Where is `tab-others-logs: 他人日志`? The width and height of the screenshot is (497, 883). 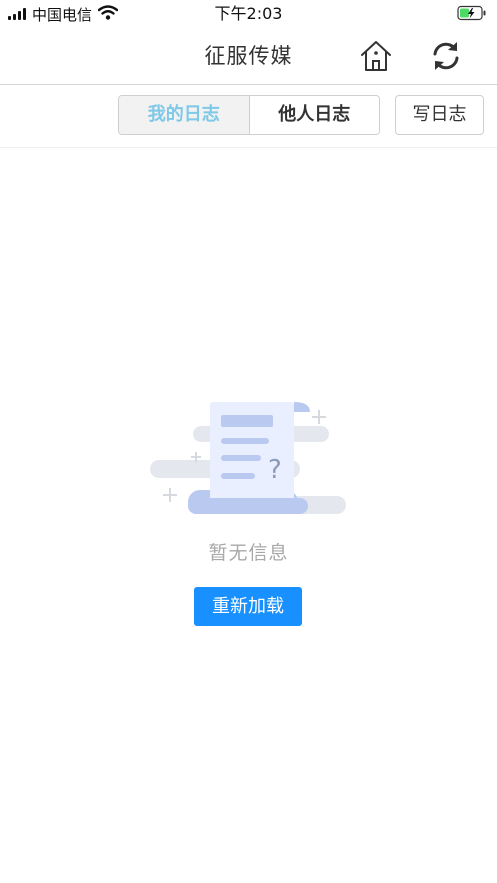 tab-others-logs: 他人日志 is located at coordinates (313, 115).